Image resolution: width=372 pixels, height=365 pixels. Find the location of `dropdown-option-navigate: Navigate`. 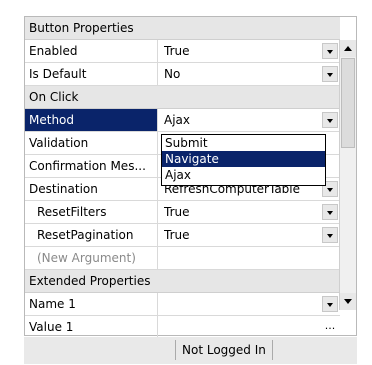

dropdown-option-navigate: Navigate is located at coordinates (243, 159).